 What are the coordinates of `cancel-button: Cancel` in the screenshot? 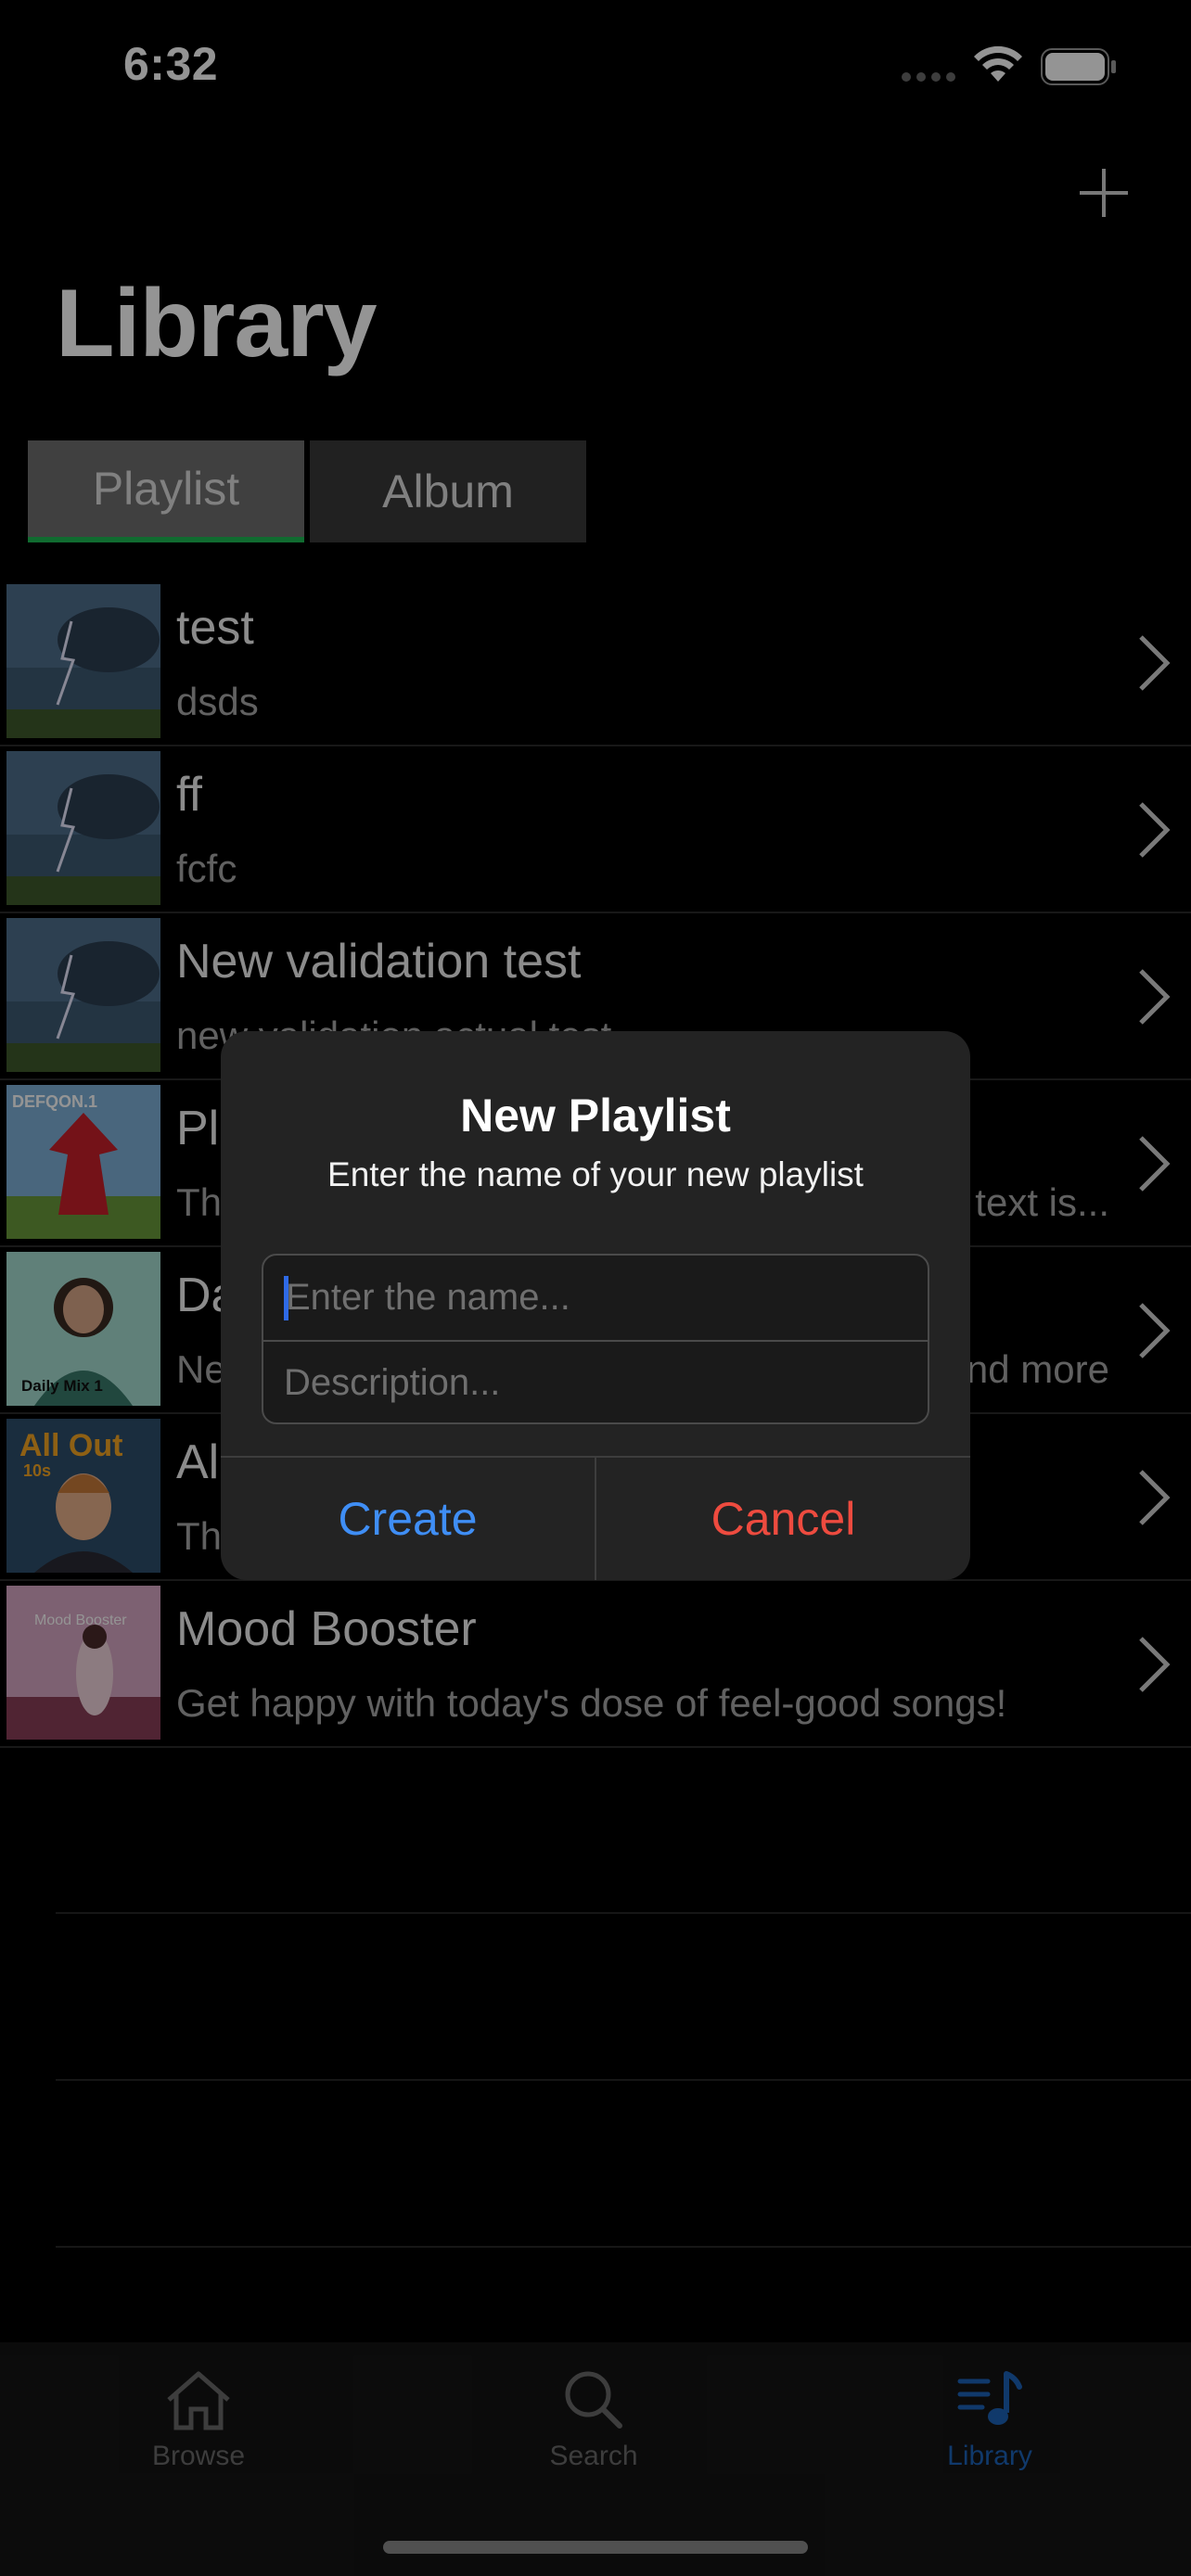 It's located at (783, 1519).